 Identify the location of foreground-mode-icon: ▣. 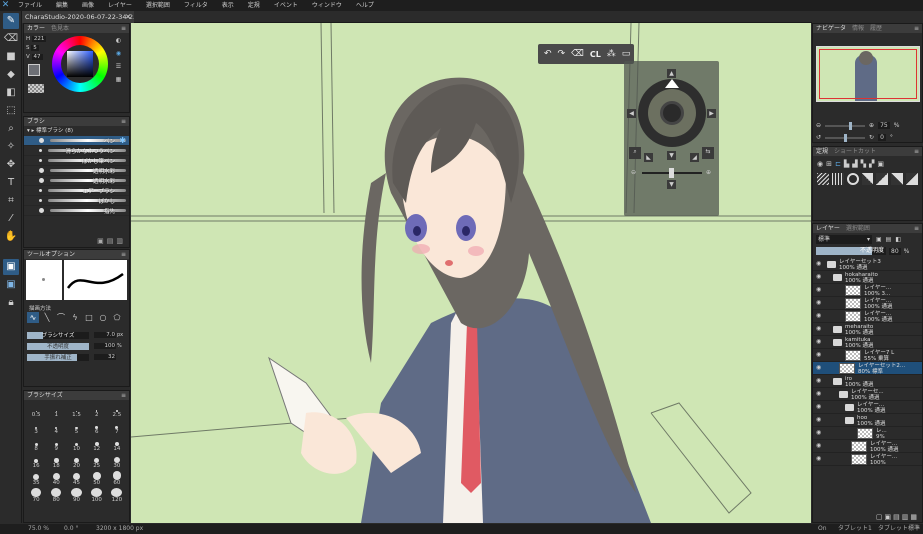
(11, 267).